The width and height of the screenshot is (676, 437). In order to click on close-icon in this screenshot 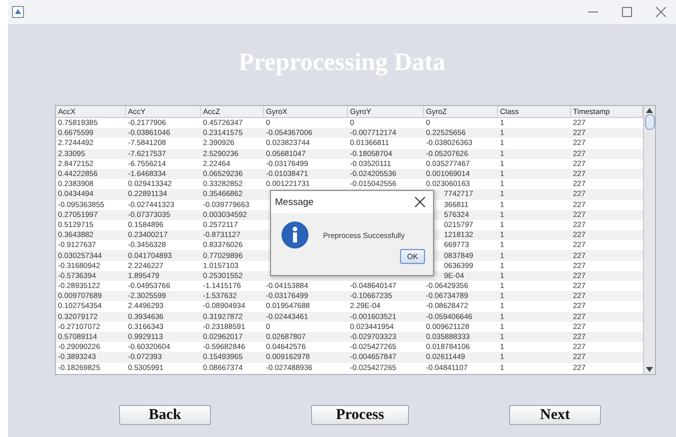, I will do `click(420, 202)`.